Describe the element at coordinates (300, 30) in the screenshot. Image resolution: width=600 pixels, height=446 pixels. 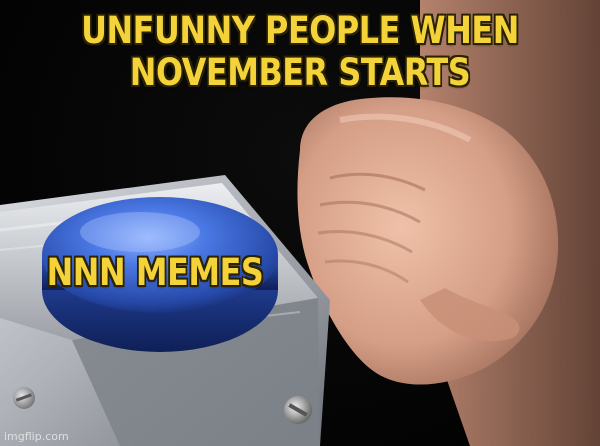
I see `top-caption-line-1: UNFUNNY PEOPLE WHEN` at that location.